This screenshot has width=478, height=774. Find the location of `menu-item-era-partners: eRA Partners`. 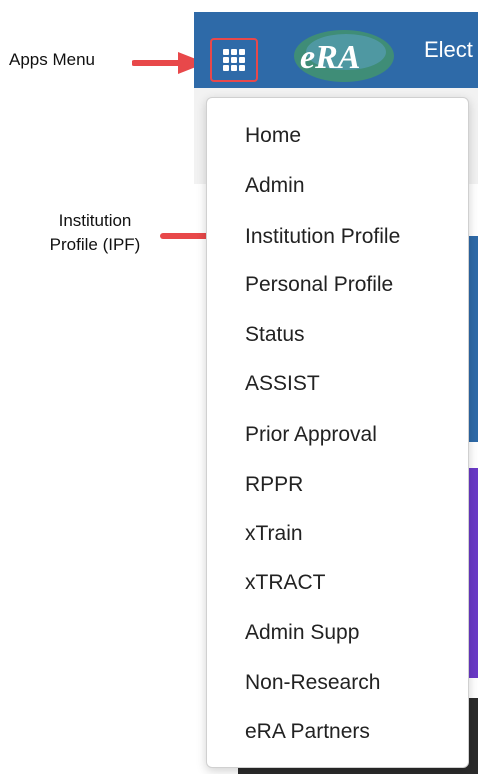

menu-item-era-partners: eRA Partners is located at coordinates (307, 732).